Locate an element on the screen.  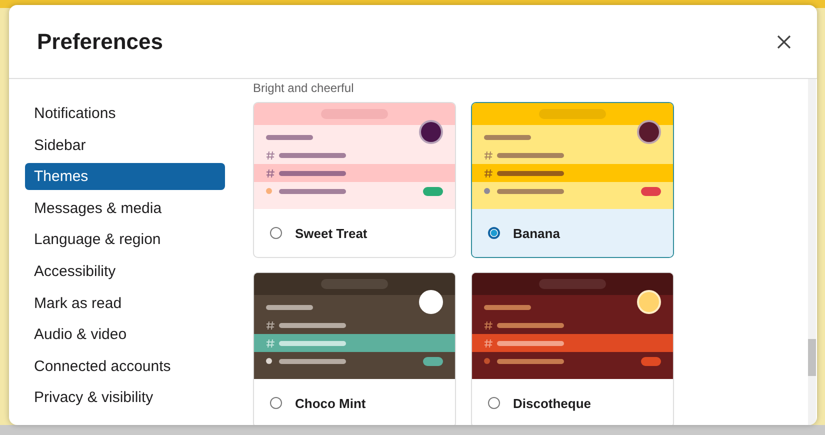
nav-item: Notifications is located at coordinates (125, 113).